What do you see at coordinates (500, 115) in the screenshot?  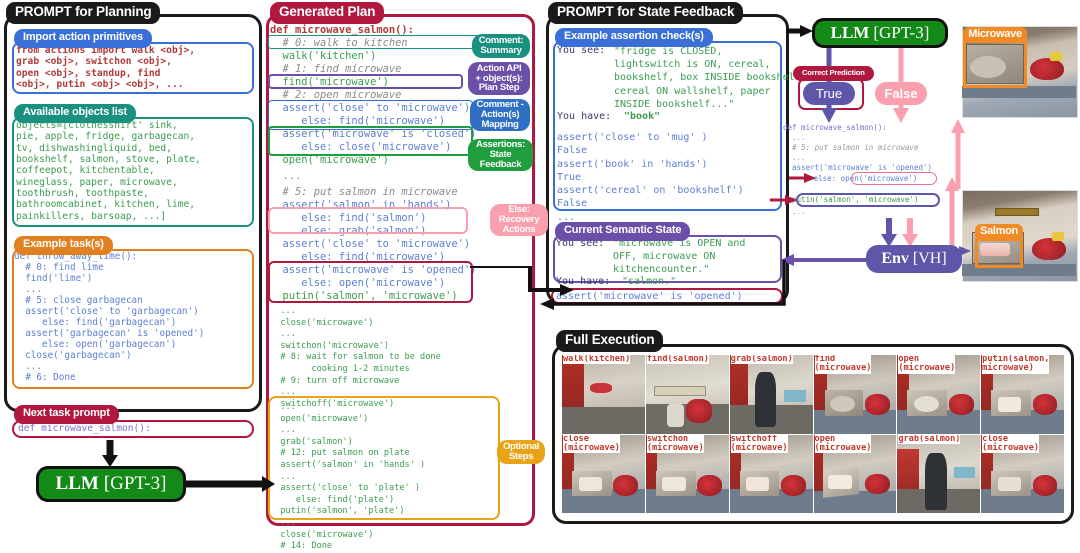 I see `badge-comment-action: Comment - Action(s) Mapping` at bounding box center [500, 115].